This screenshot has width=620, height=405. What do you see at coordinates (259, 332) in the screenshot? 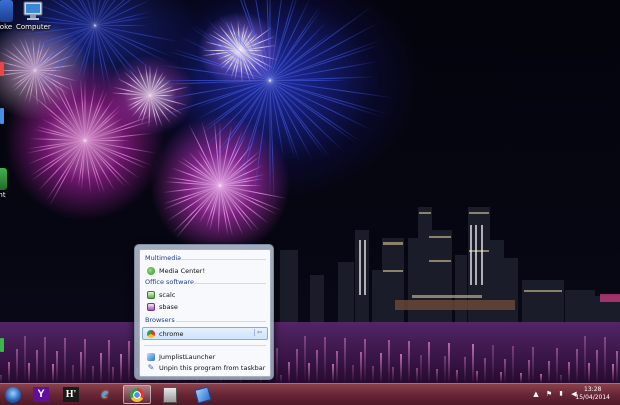
I see `pin-icon: ⇦` at bounding box center [259, 332].